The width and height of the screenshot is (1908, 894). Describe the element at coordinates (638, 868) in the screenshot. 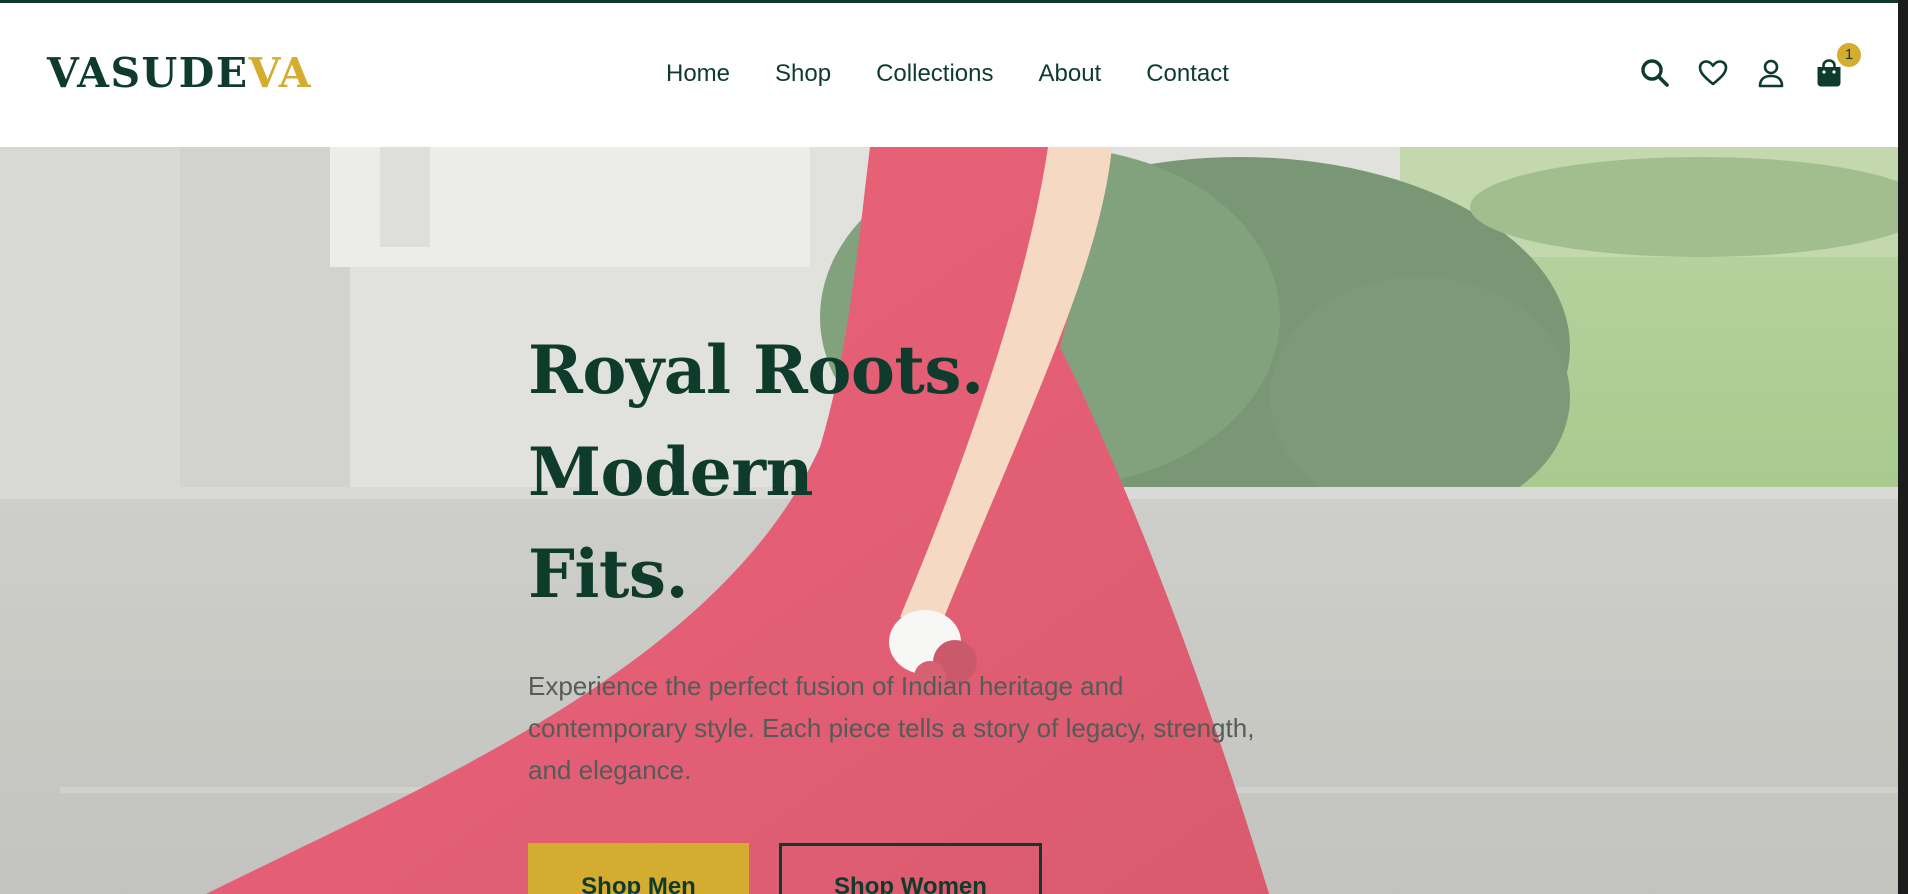

I see `shop-men-button: Shop Men` at that location.